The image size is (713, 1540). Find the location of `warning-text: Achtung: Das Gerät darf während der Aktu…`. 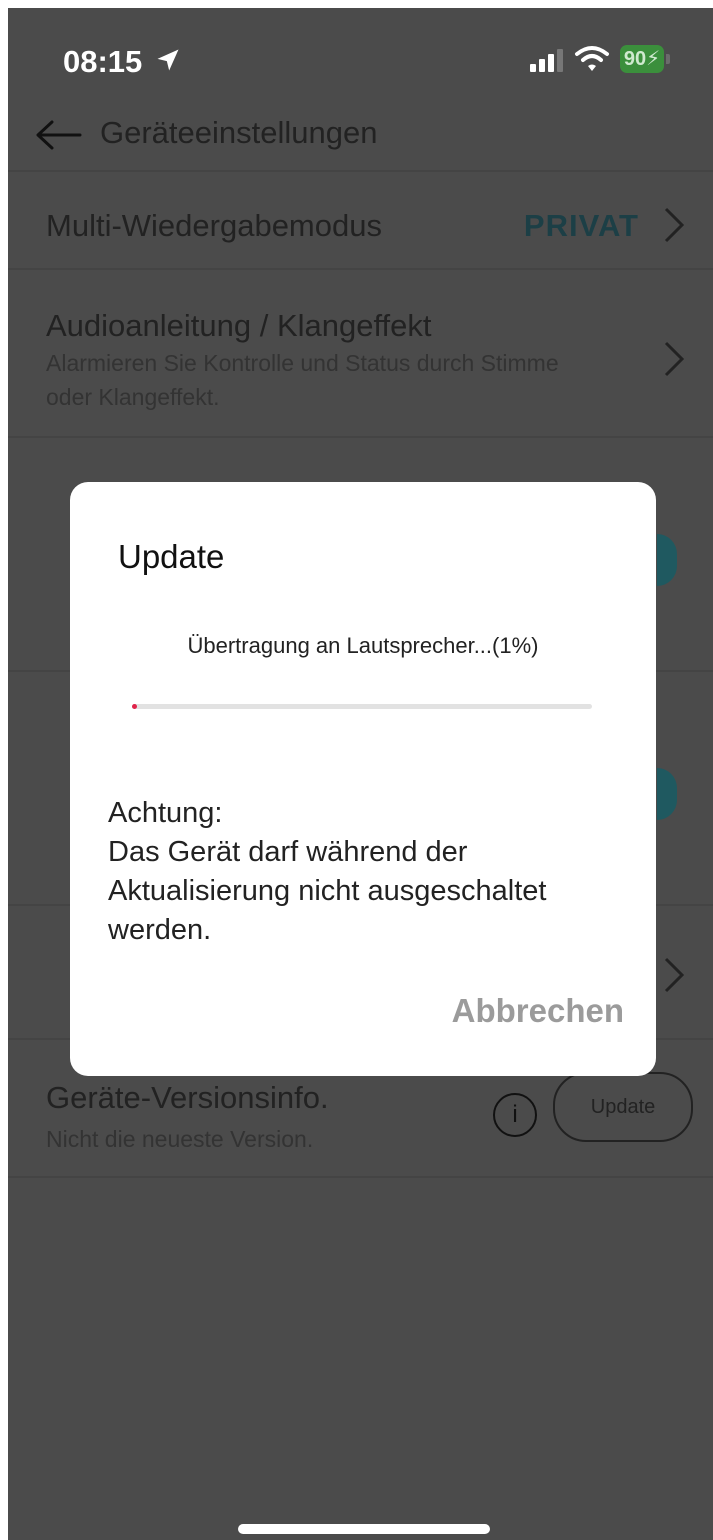

warning-text: Achtung: Das Gerät darf während der Aktu… is located at coordinates (327, 871).